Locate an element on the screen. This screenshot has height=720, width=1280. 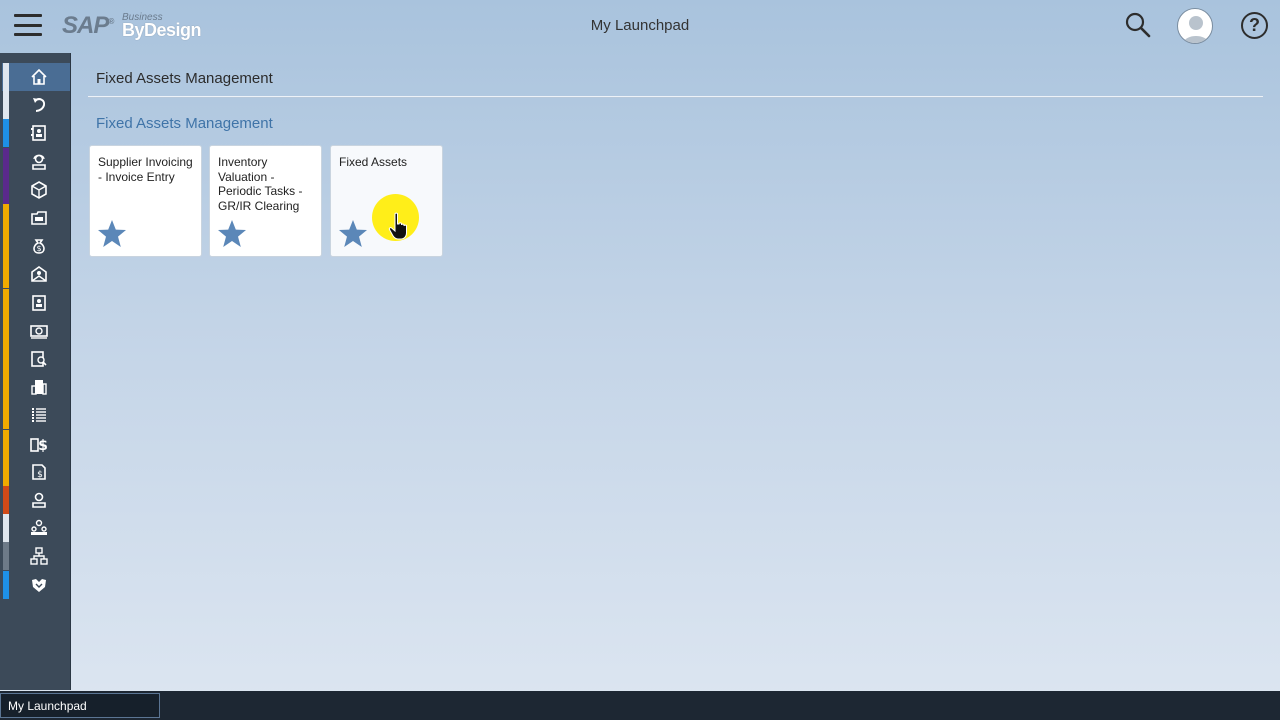
sidebar-item-cost-center: $ is located at coordinates (36, 443).